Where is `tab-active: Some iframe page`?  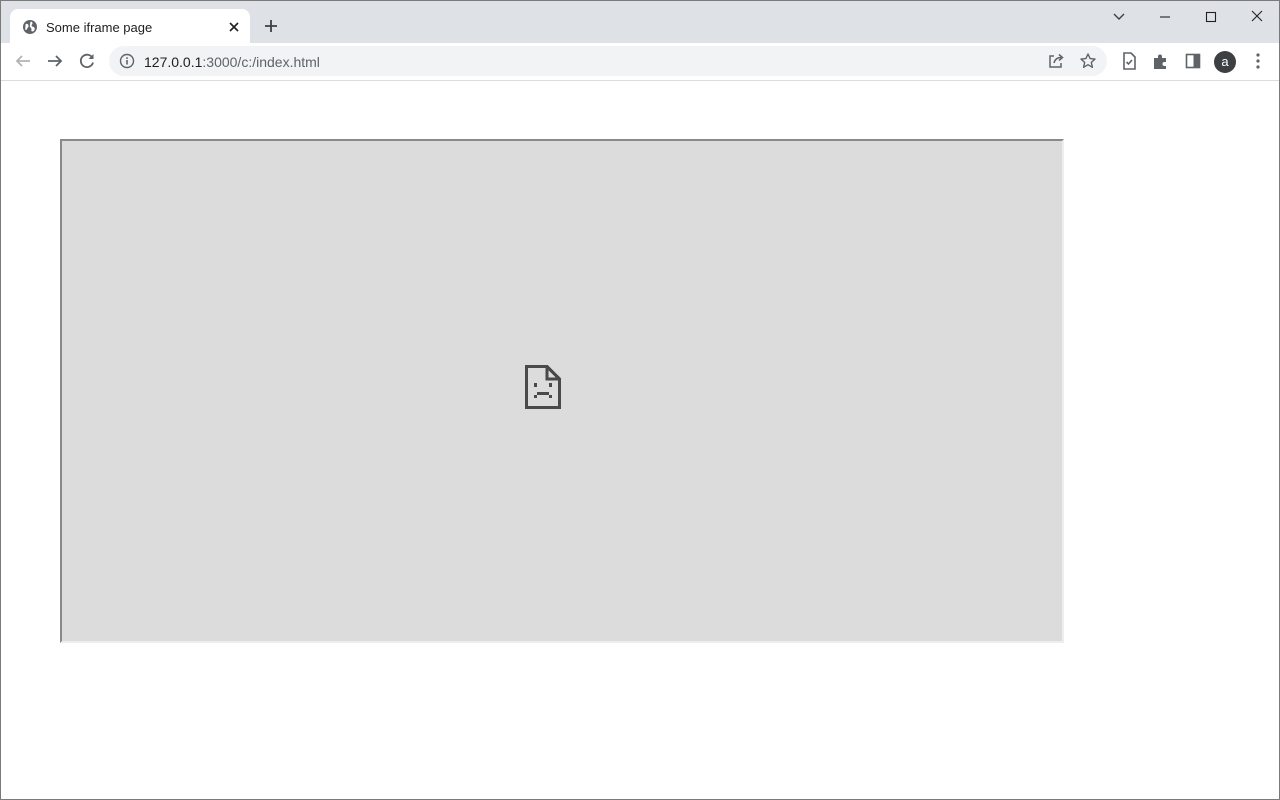
tab-active: Some iframe page is located at coordinates (130, 26).